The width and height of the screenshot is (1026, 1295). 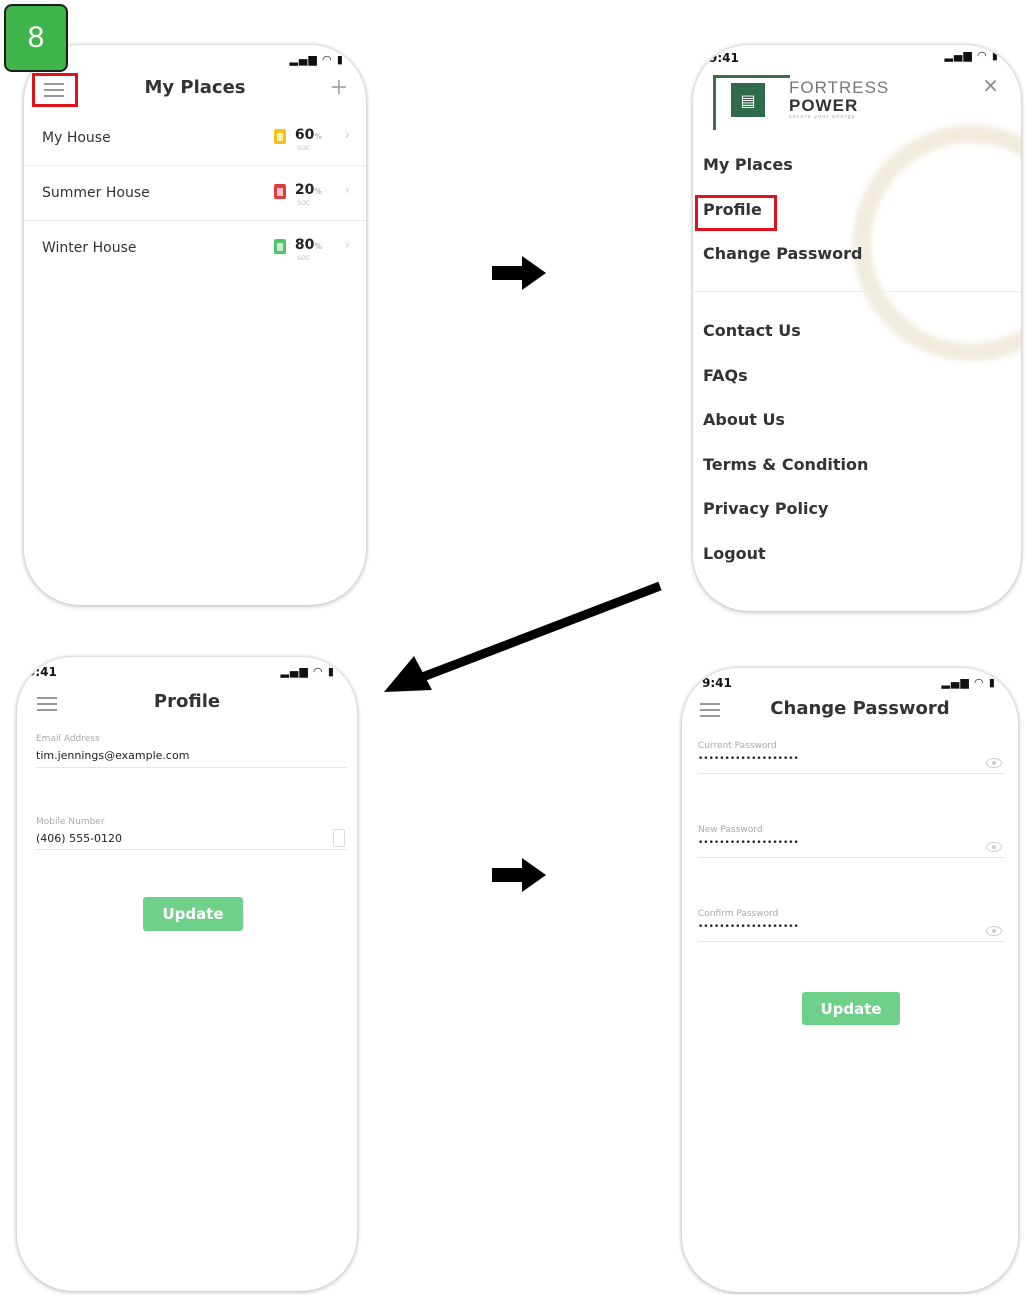 What do you see at coordinates (748, 927) in the screenshot?
I see `confirm-password-field: •••••••••••••••••••` at bounding box center [748, 927].